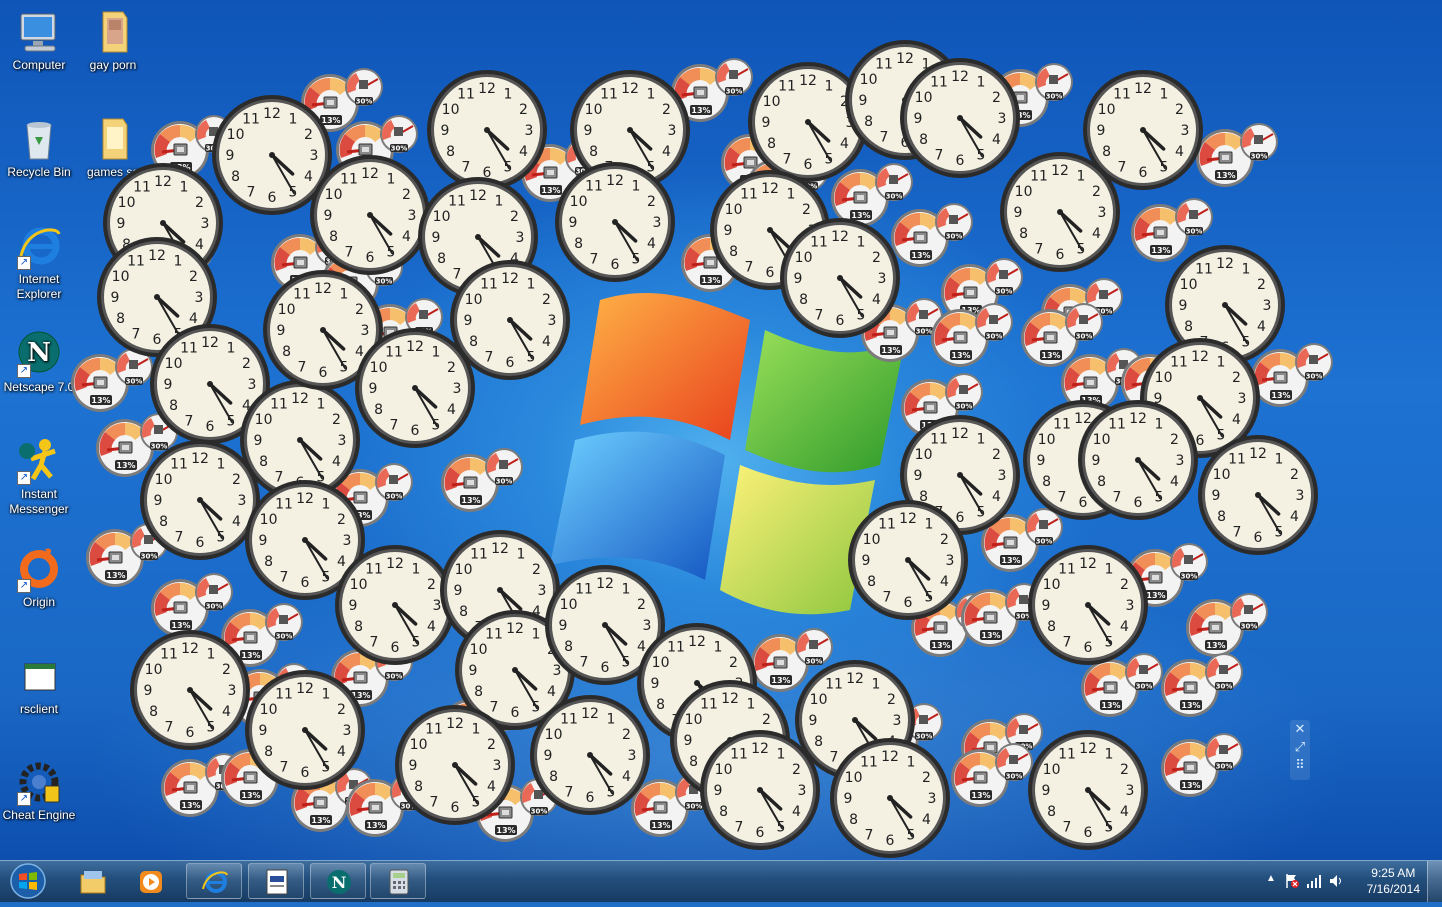  Describe the element at coordinates (39, 577) in the screenshot. I see `desktop-icon-origin: ↗ Origin` at that location.